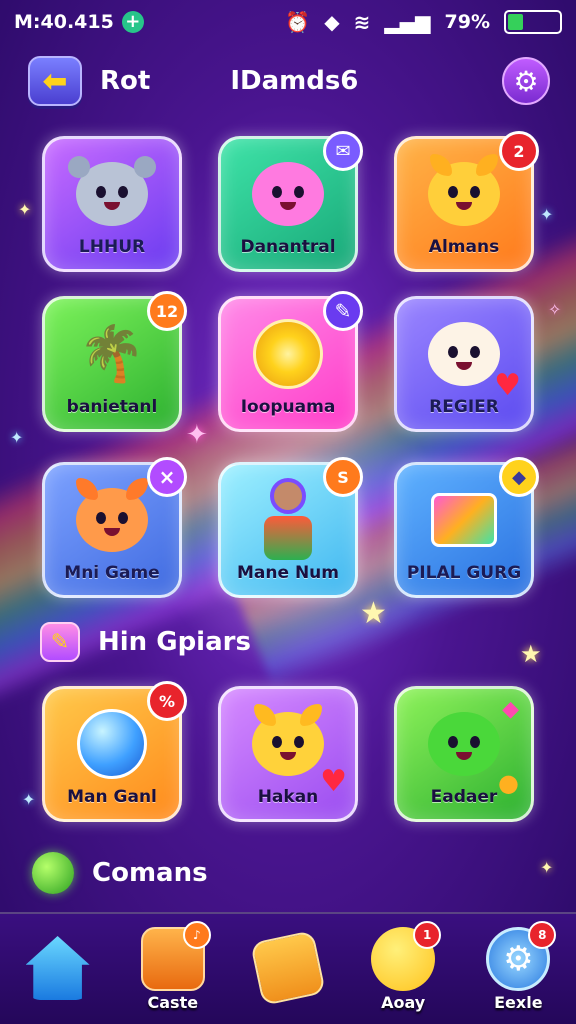 The width and height of the screenshot is (576, 1024). What do you see at coordinates (555, 309) in the screenshot?
I see `sparkle-icon: ✧` at bounding box center [555, 309].